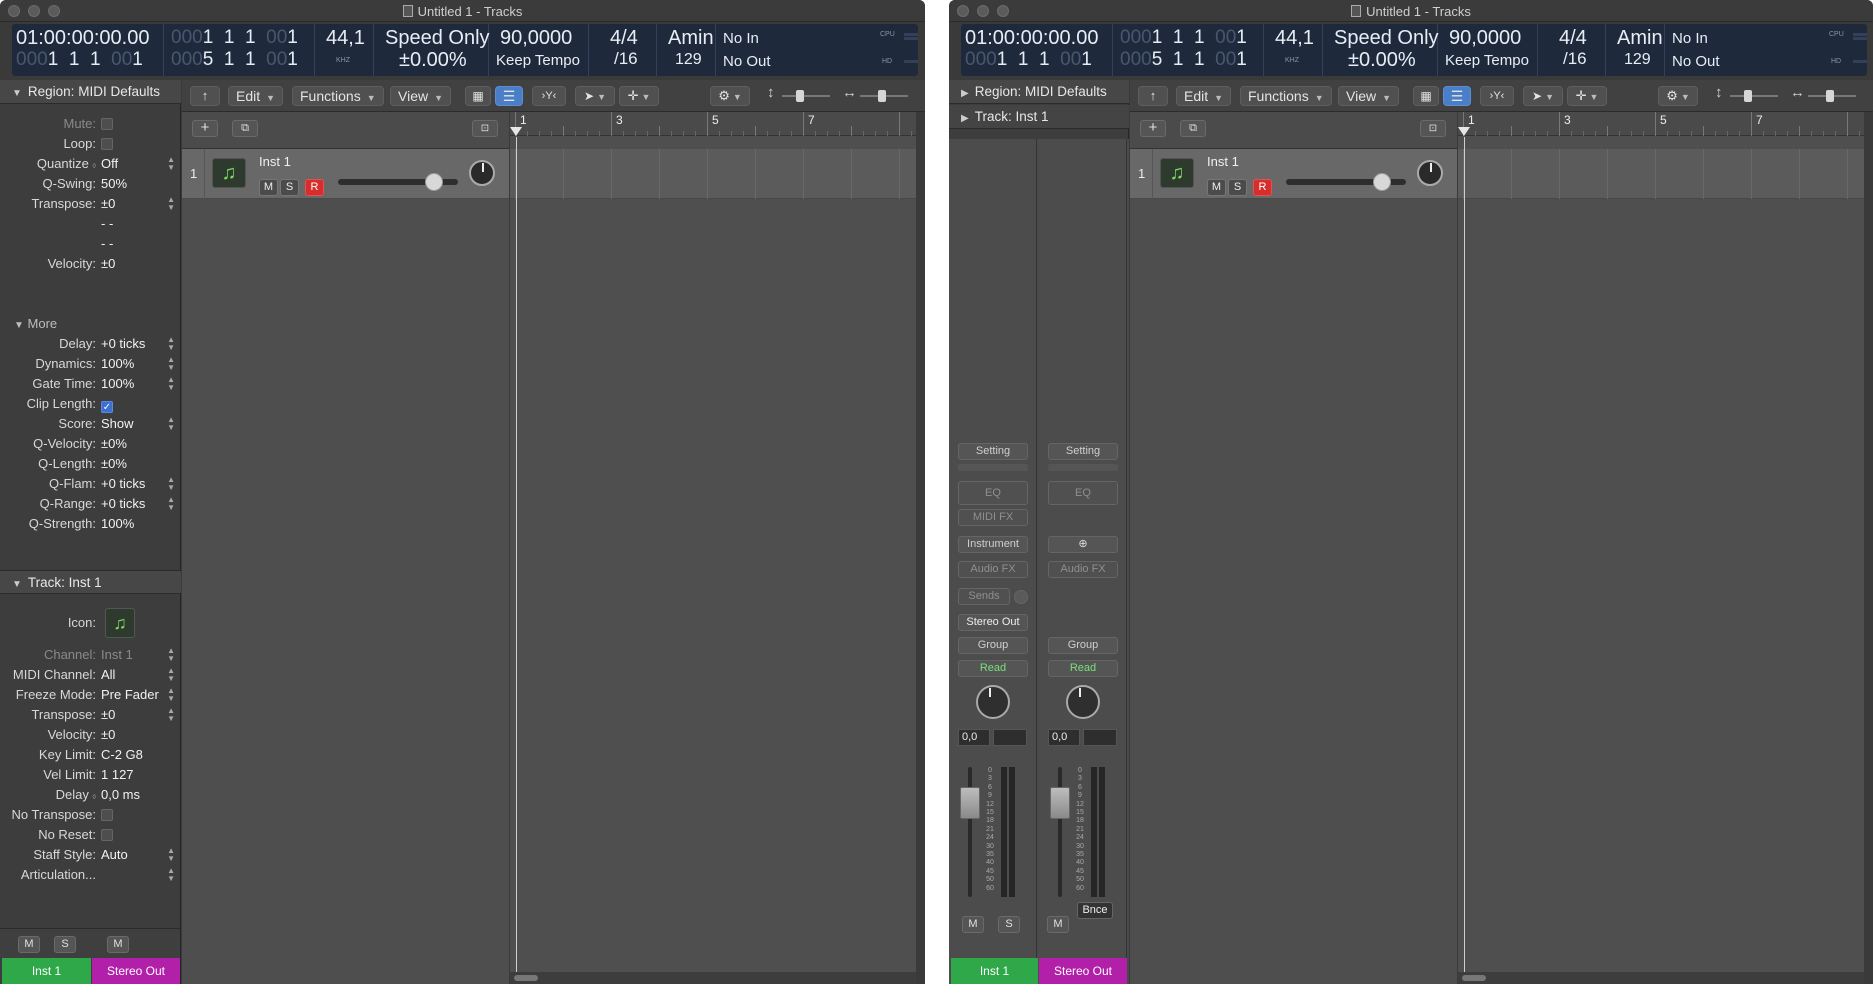  I want to click on lcd-sample-rate: 44,1 KHZ, so click(345, 50).